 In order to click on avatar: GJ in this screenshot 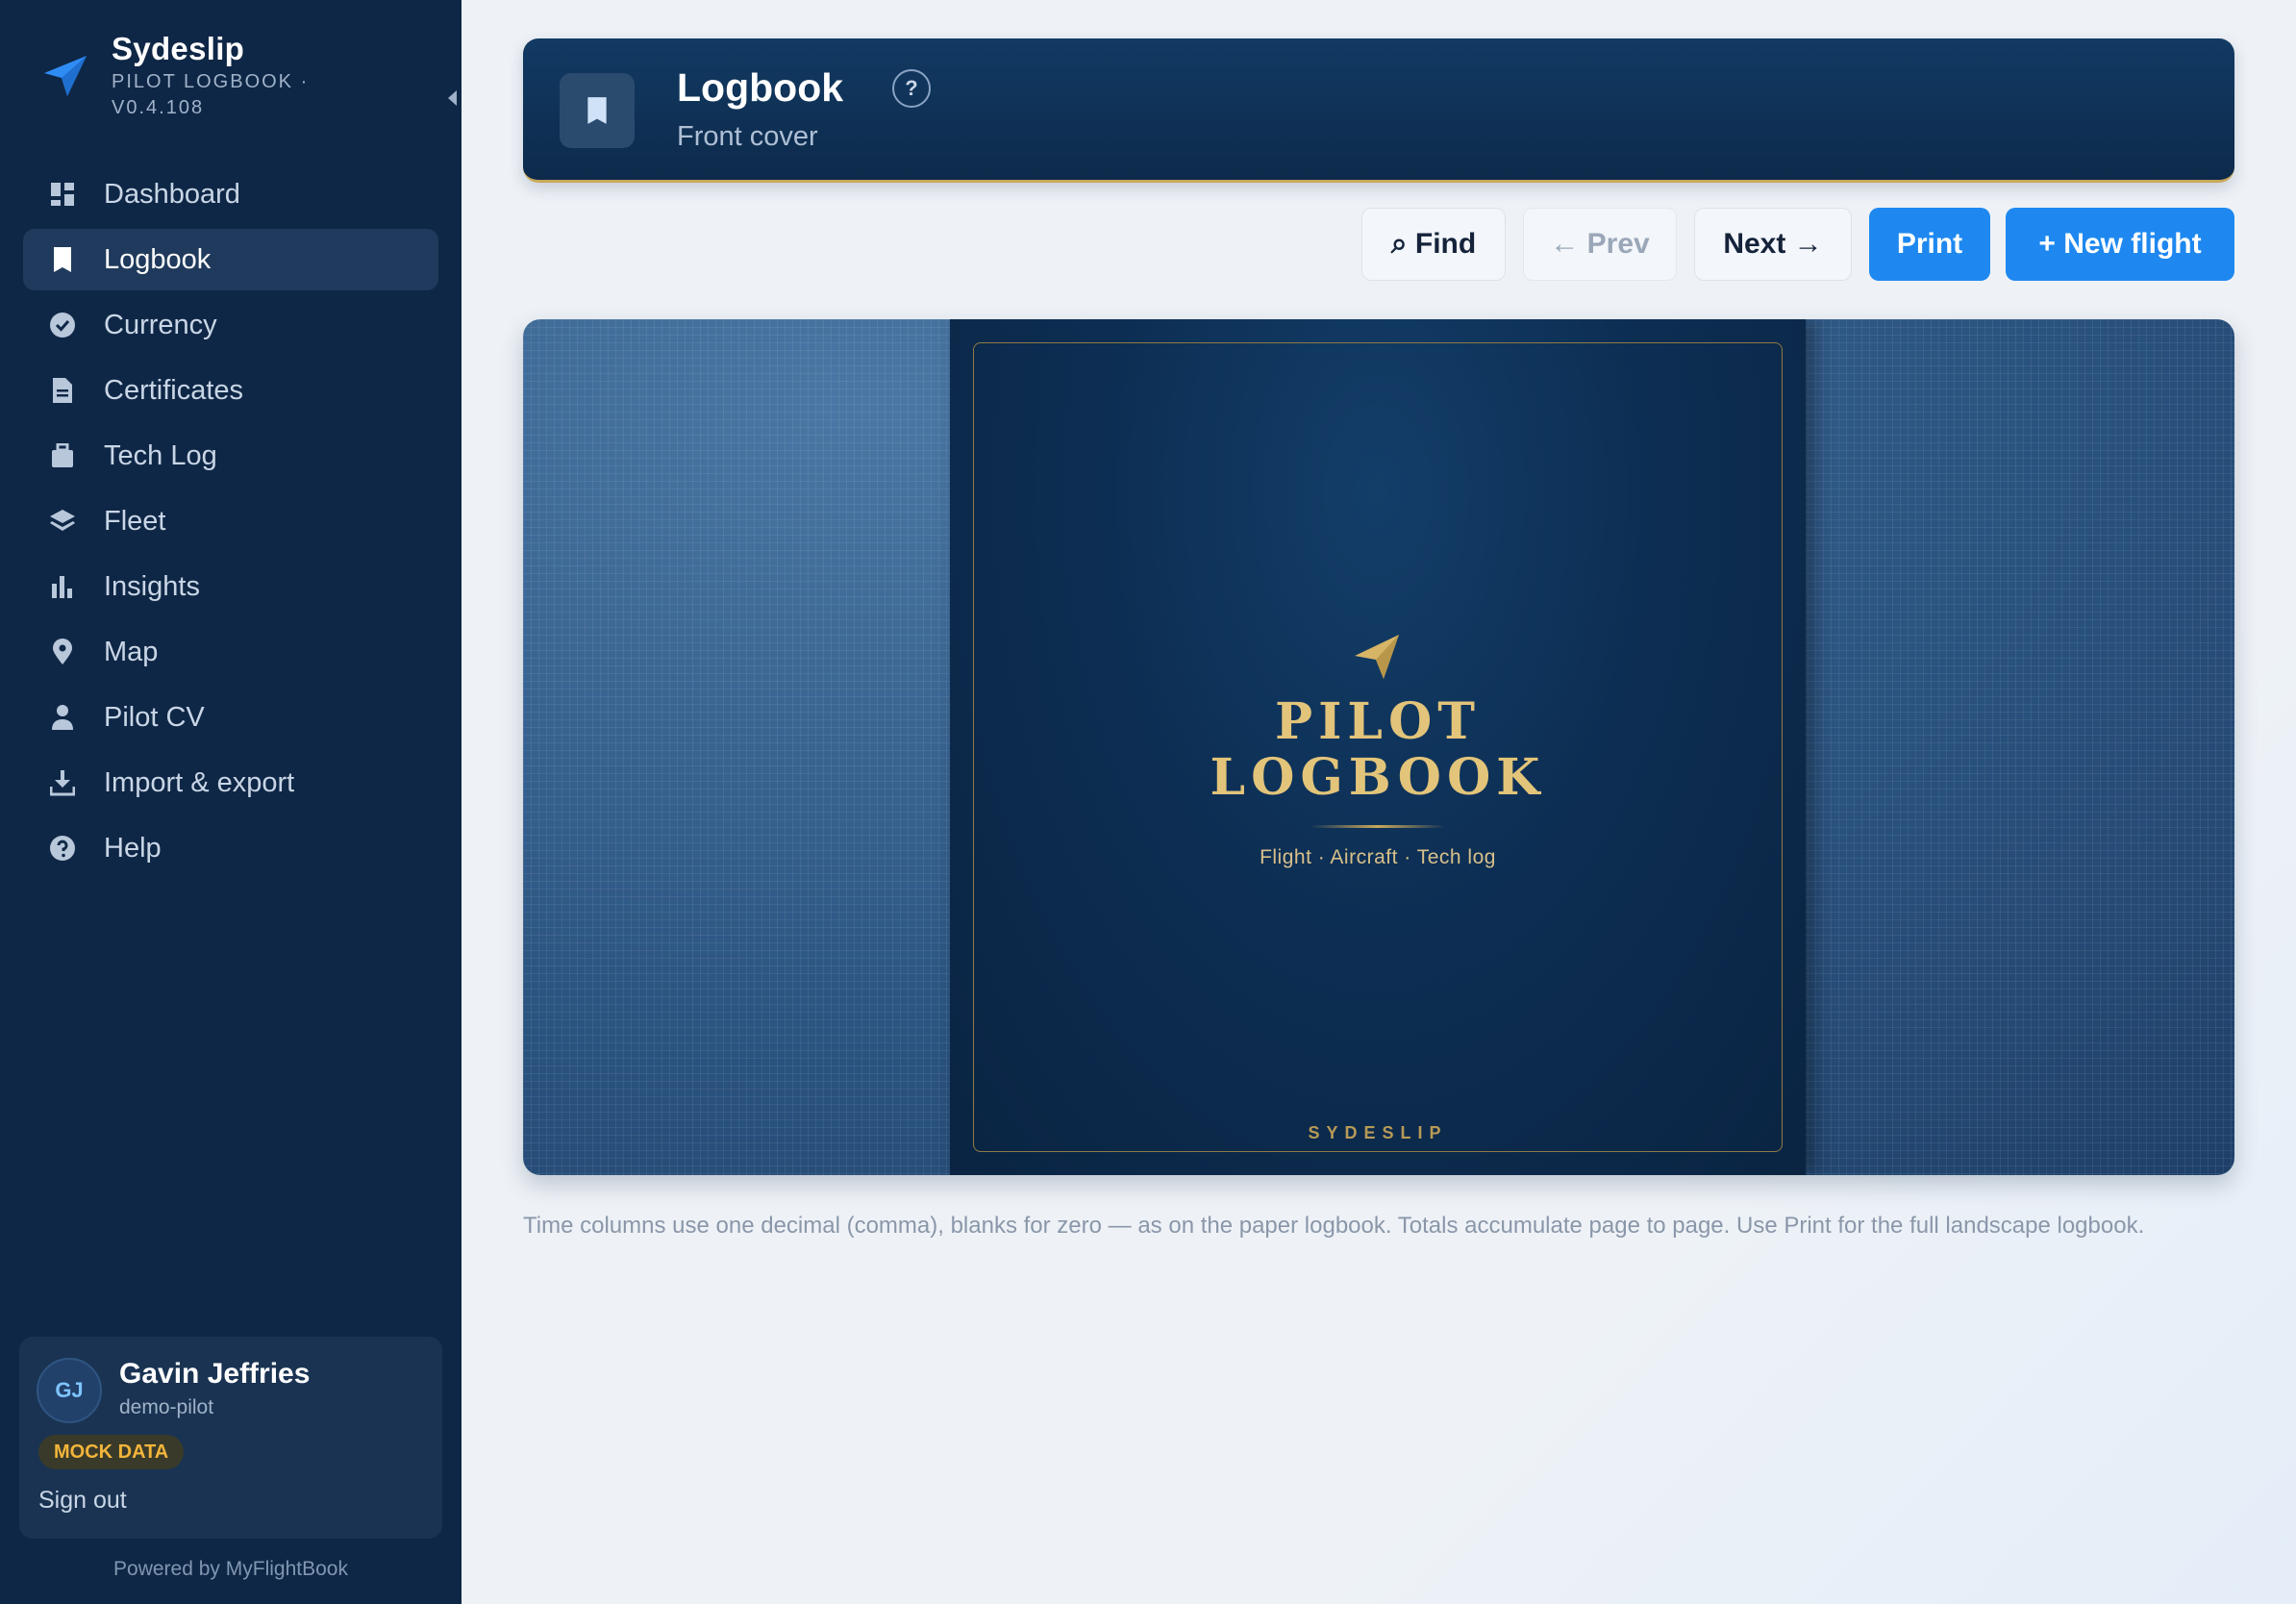, I will do `click(69, 1390)`.